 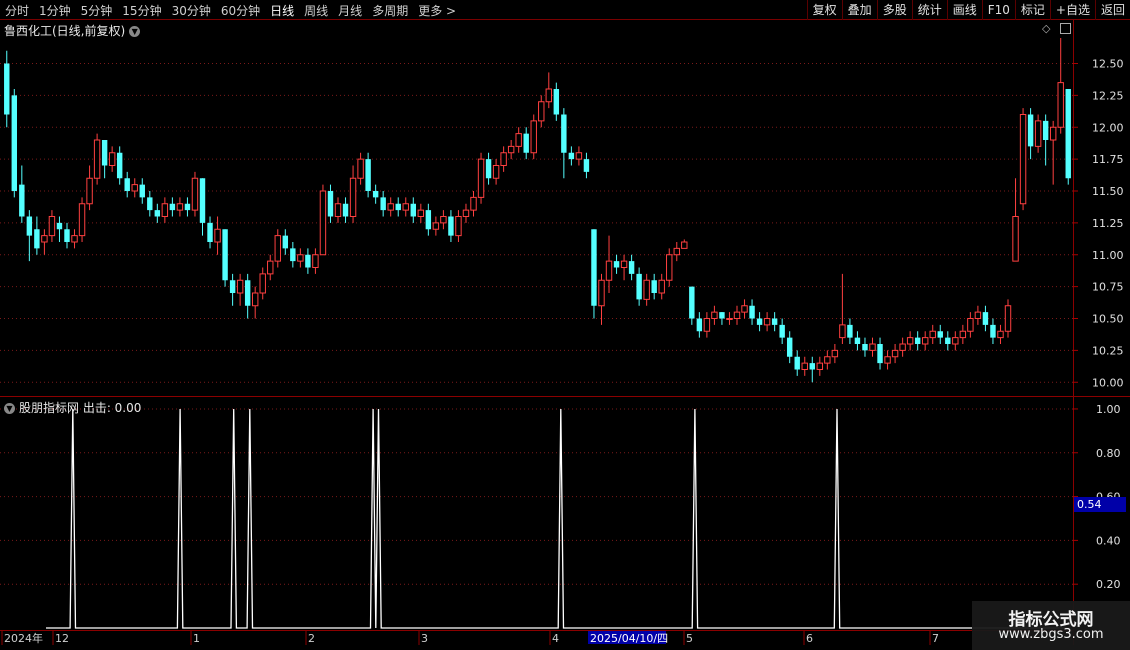 What do you see at coordinates (1051, 634) in the screenshot?
I see `watermark-url: www.zbgs3.com` at bounding box center [1051, 634].